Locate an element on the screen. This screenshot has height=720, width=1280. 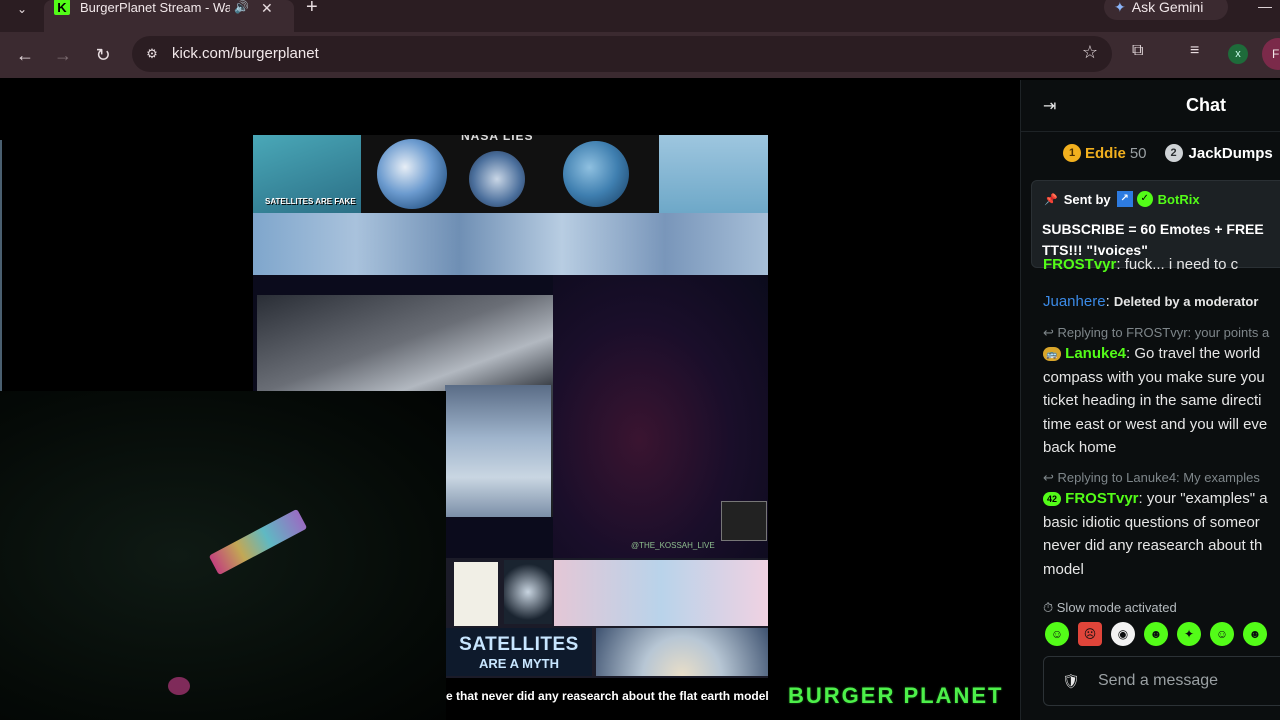
sent-by-label: Sent by is located at coordinates (1087, 199).